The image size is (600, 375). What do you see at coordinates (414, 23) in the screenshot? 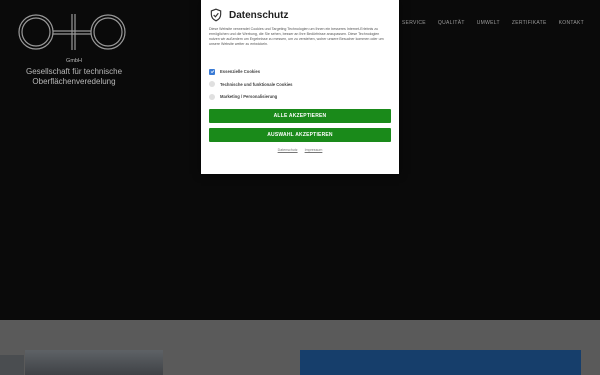
I see `nav-service: SERVICE` at bounding box center [414, 23].